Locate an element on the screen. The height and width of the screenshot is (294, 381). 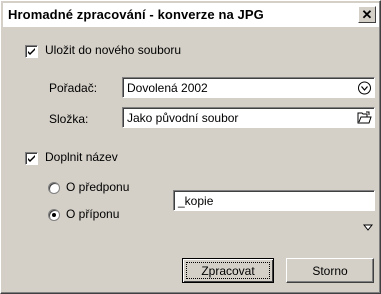
affix-input: _kopie is located at coordinates (274, 200).